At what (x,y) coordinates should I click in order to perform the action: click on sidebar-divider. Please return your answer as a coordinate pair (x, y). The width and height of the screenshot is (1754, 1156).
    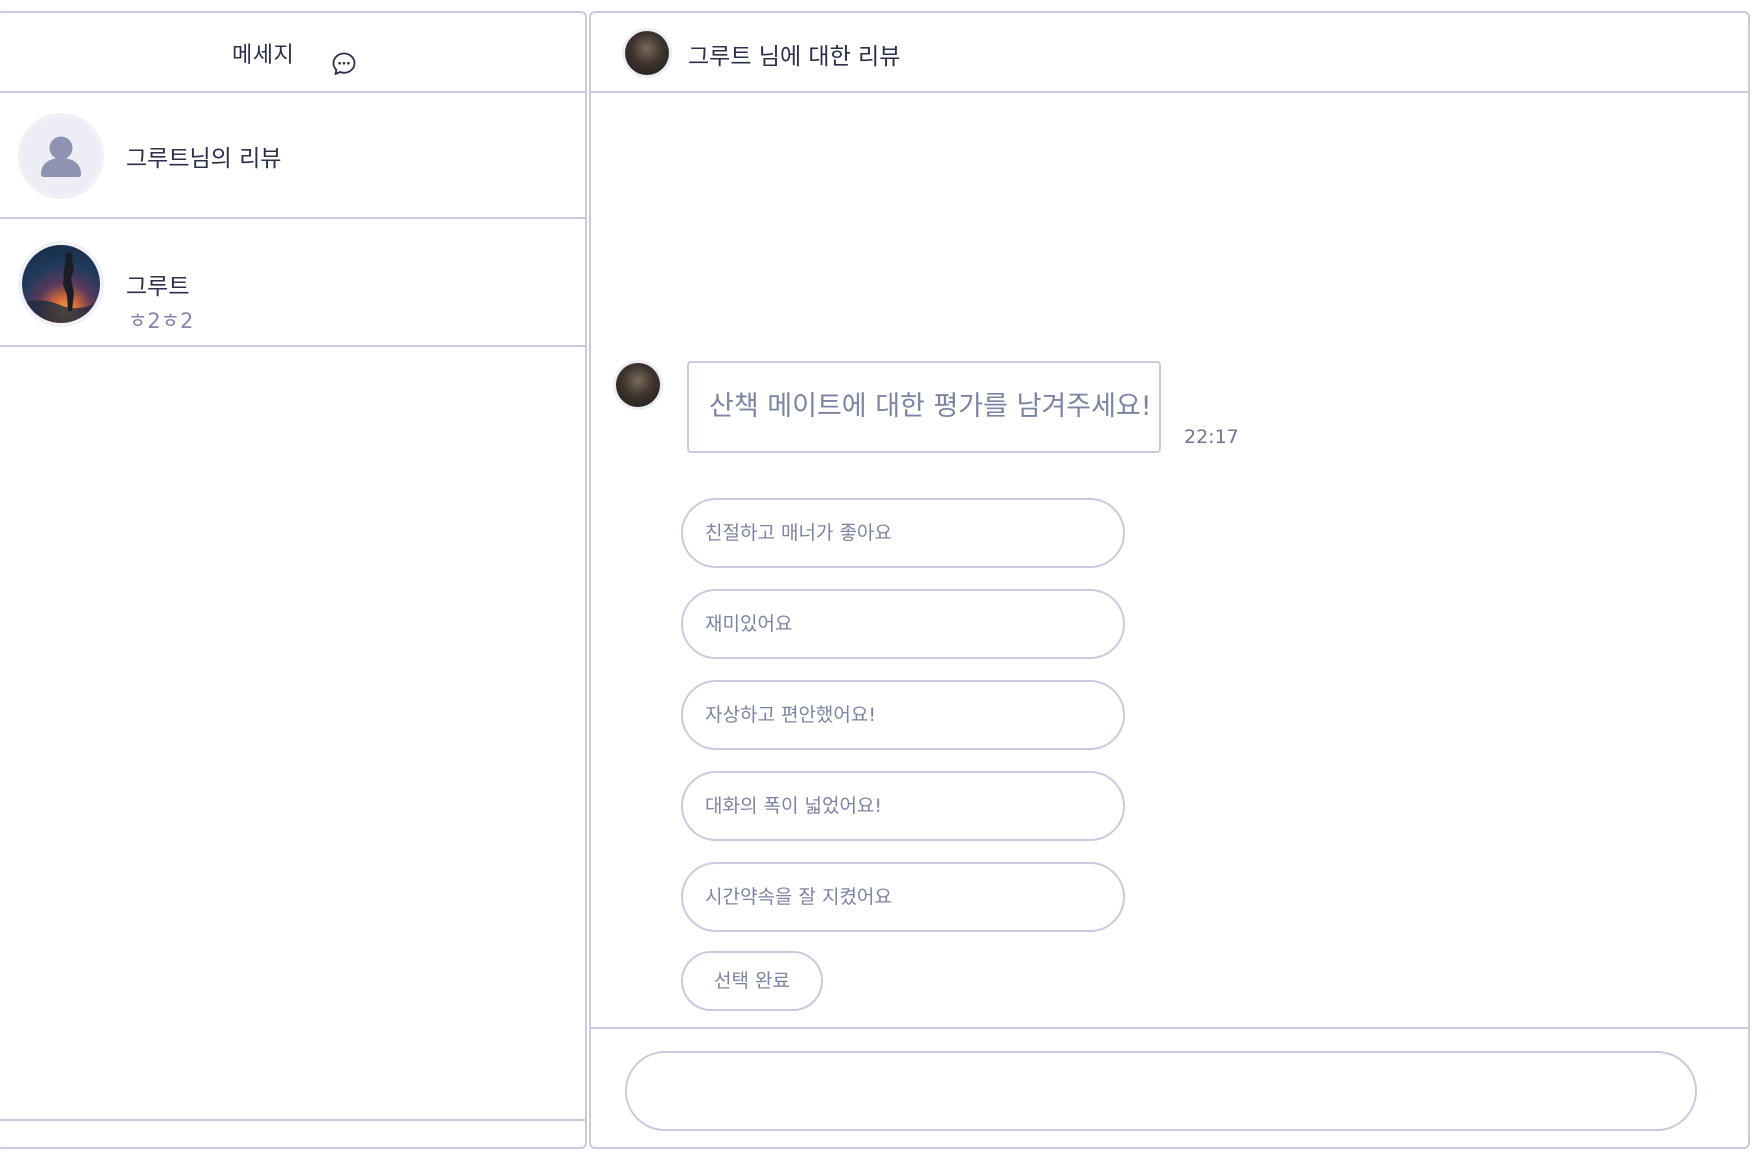
    Looking at the image, I should click on (292, 1120).